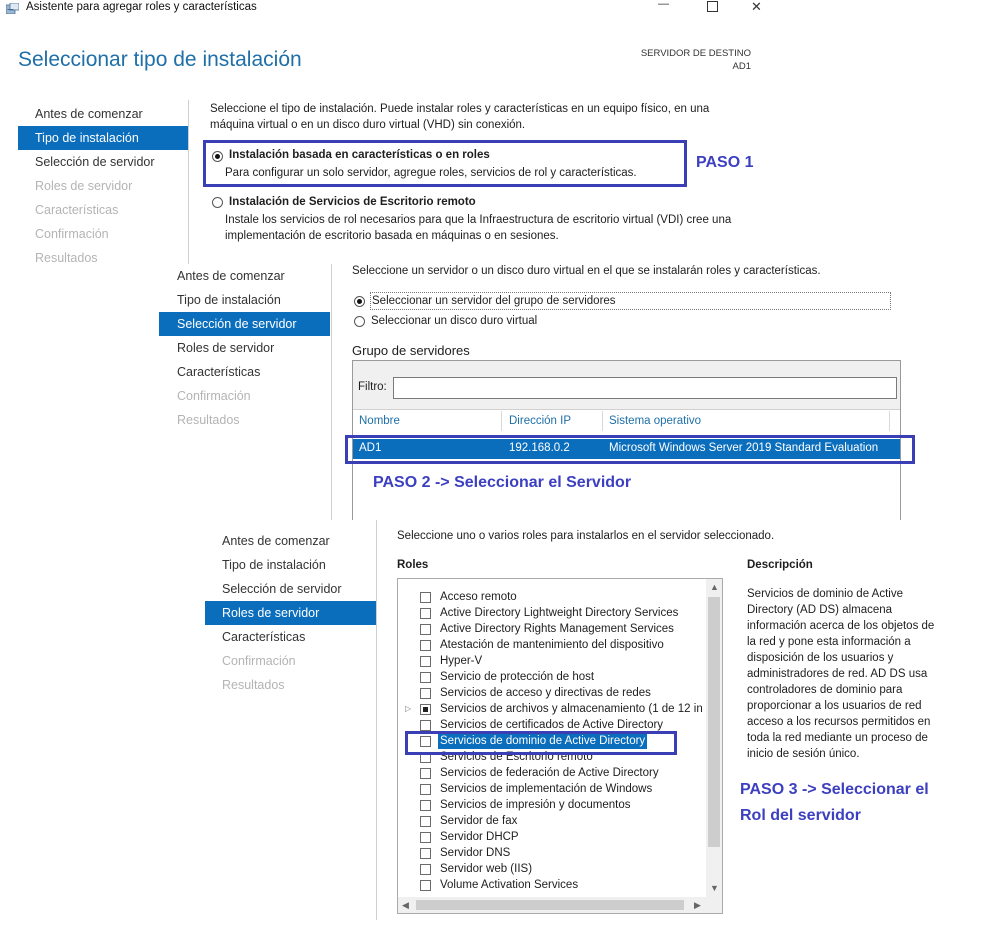 The image size is (987, 935). Describe the element at coordinates (217, 202) in the screenshot. I see `radio-remote-desktop-install` at that location.